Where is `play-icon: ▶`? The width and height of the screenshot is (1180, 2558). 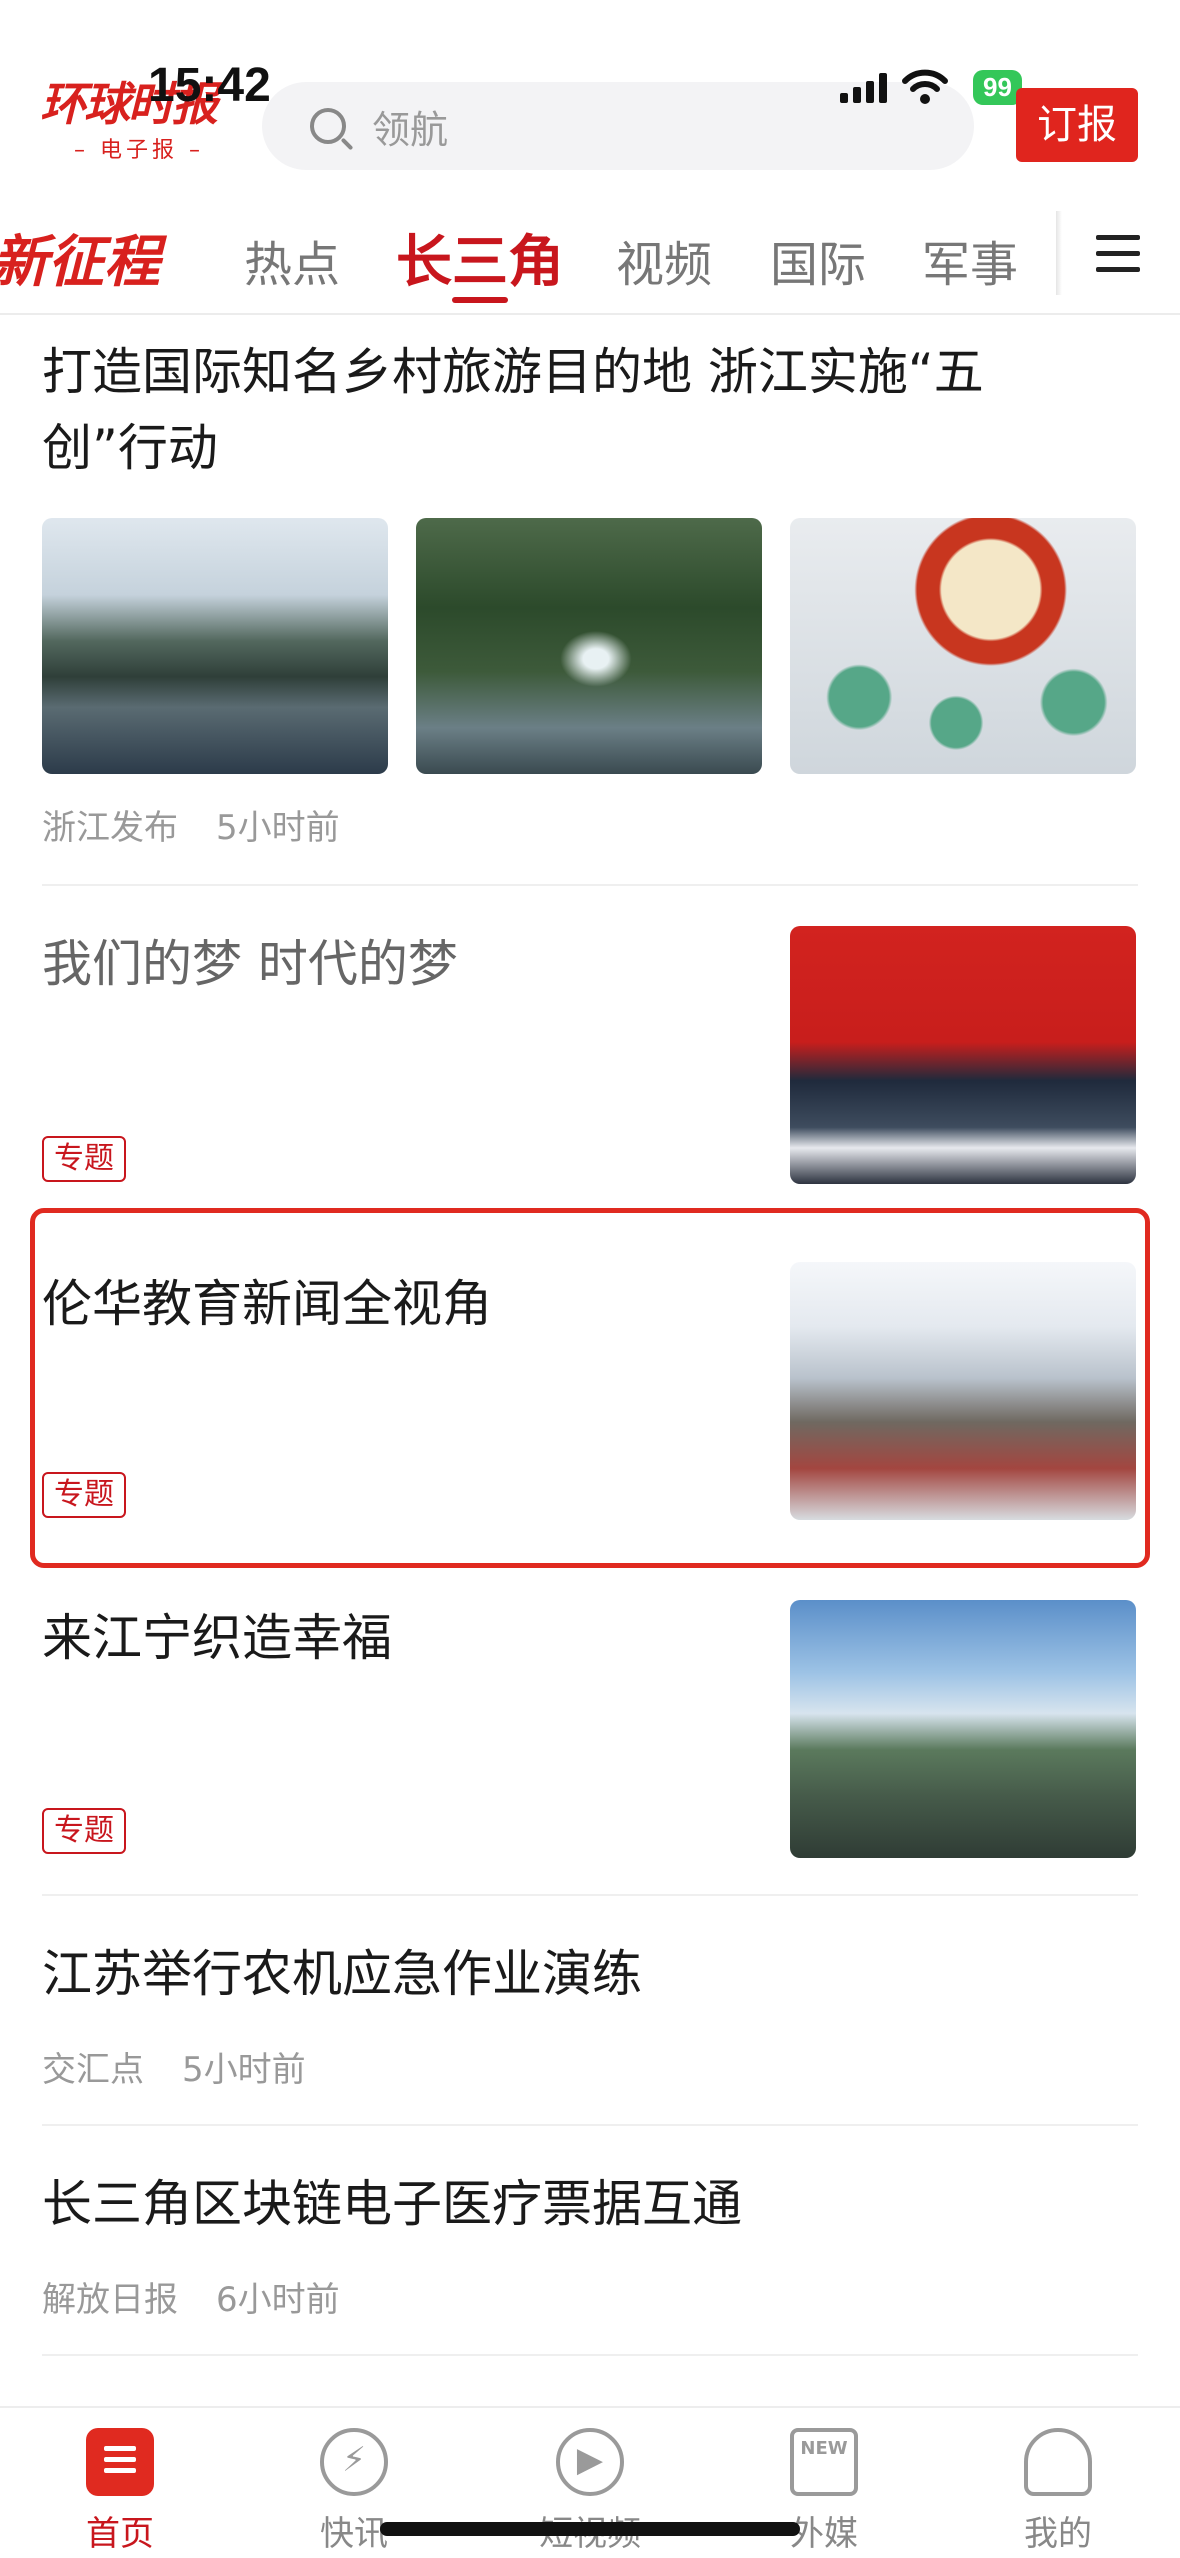
play-icon: ▶ is located at coordinates (590, 2462).